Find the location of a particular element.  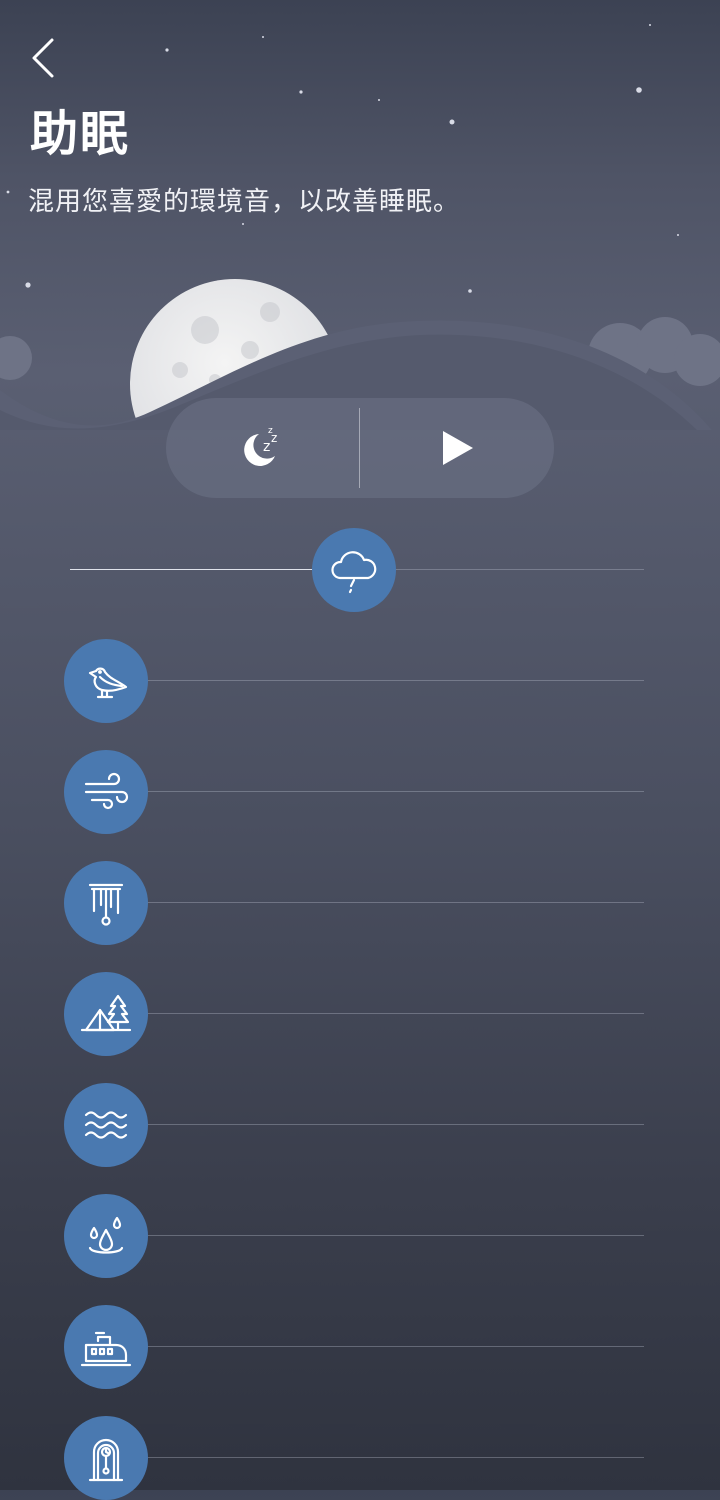

waves-icon is located at coordinates (106, 1125).